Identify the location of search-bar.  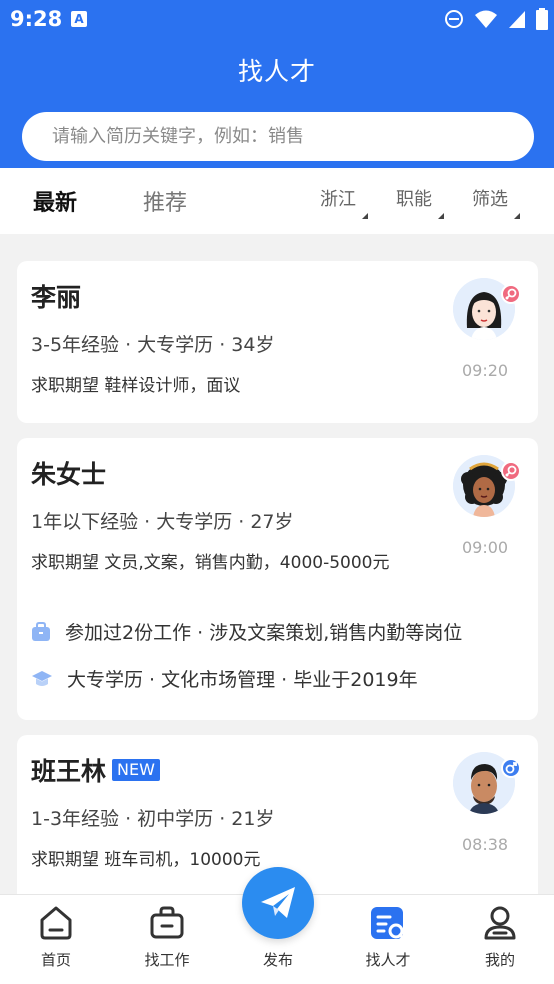
(278, 136).